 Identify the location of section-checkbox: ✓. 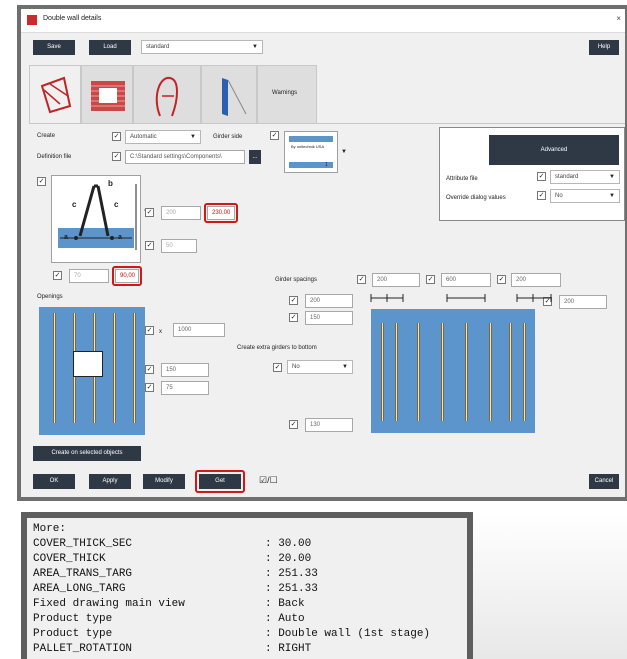
(41, 181).